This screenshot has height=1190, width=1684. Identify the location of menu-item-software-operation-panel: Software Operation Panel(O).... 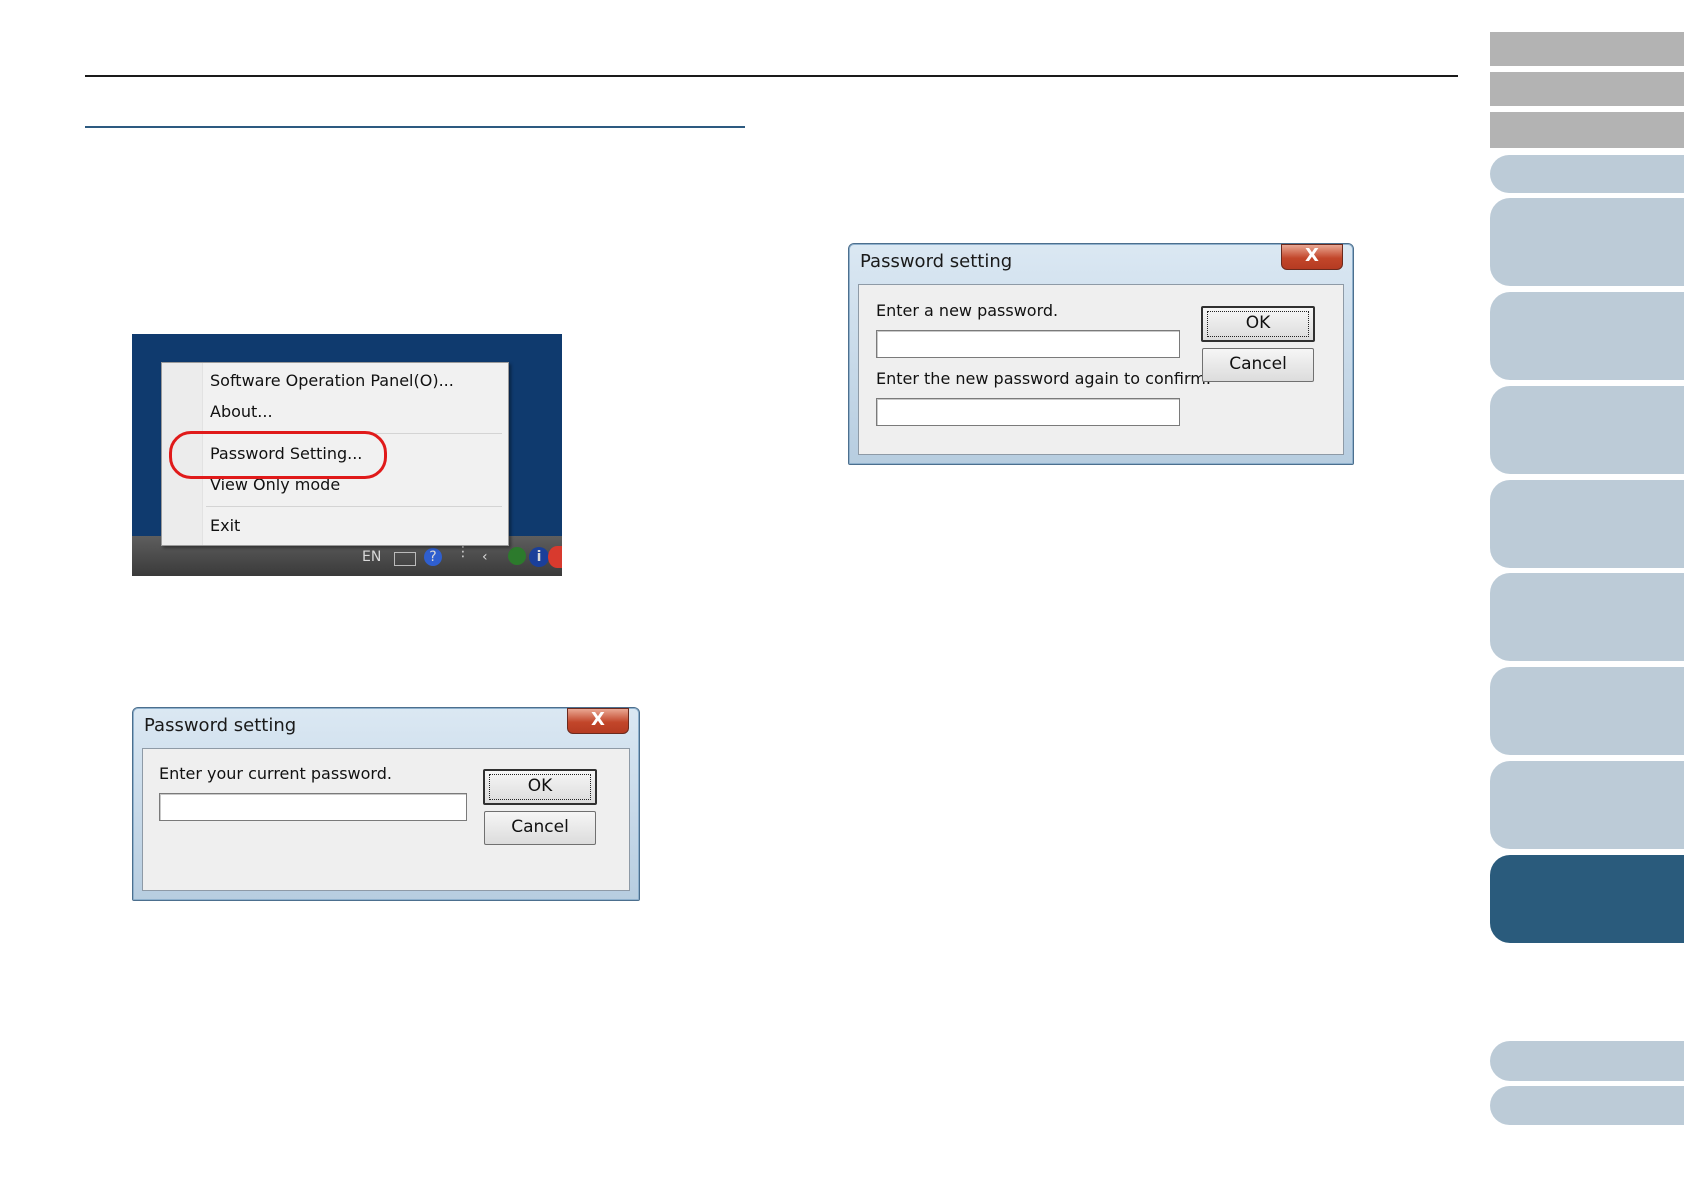
(332, 380).